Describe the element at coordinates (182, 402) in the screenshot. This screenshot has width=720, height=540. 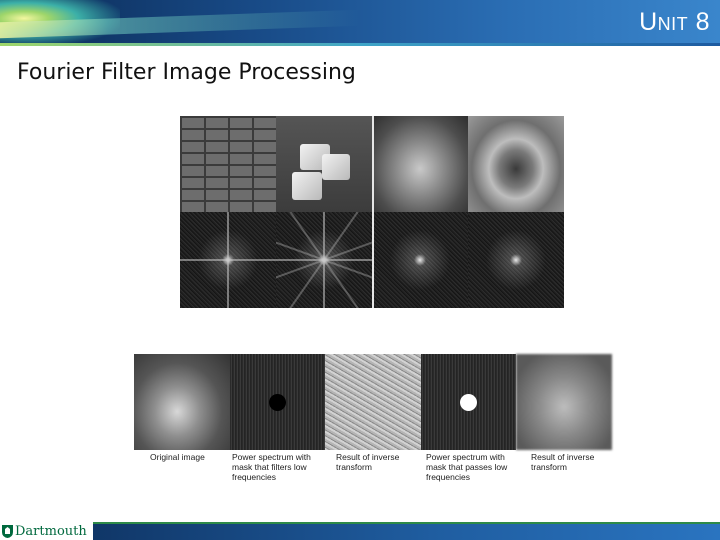
I see `original-image` at that location.